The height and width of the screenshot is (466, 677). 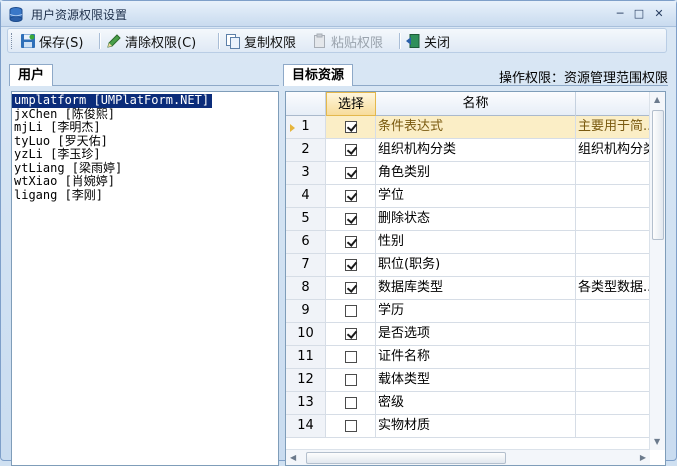 I want to click on scroll-up-icon: ▲, so click(x=657, y=100).